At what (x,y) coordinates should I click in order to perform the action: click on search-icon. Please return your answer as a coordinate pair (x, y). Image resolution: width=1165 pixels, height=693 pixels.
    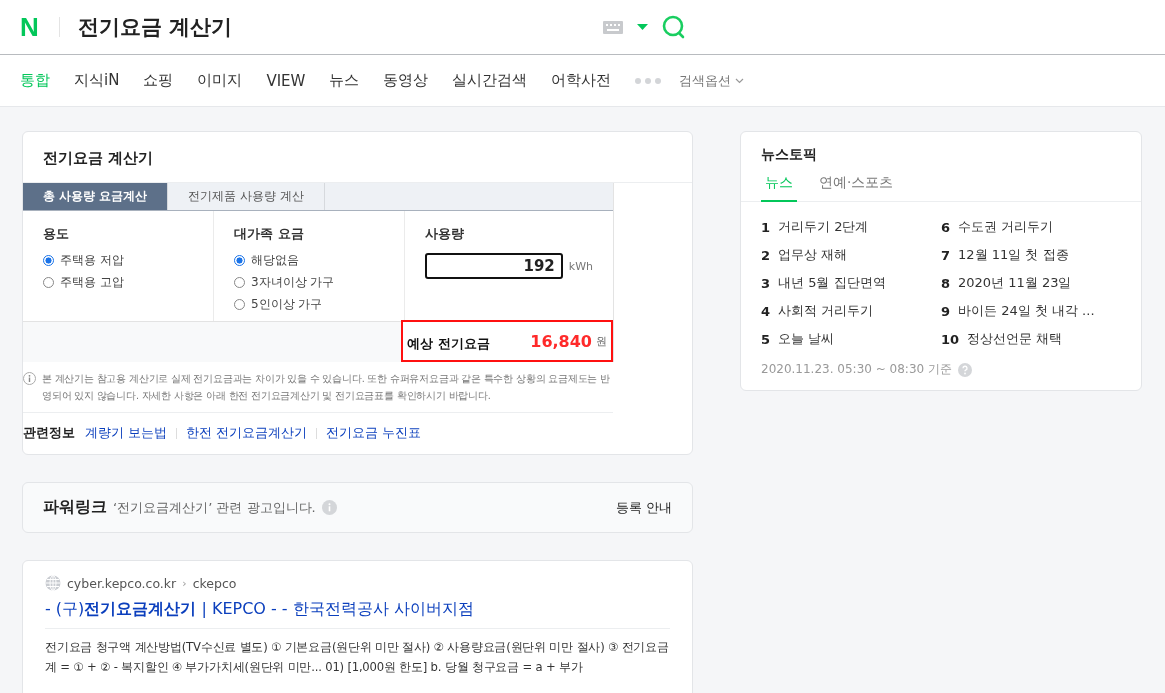
    Looking at the image, I should click on (673, 27).